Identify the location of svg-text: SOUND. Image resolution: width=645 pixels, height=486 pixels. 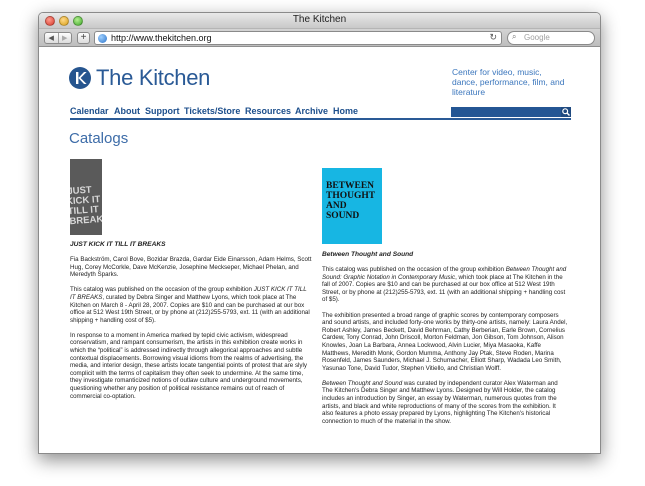
(342, 216).